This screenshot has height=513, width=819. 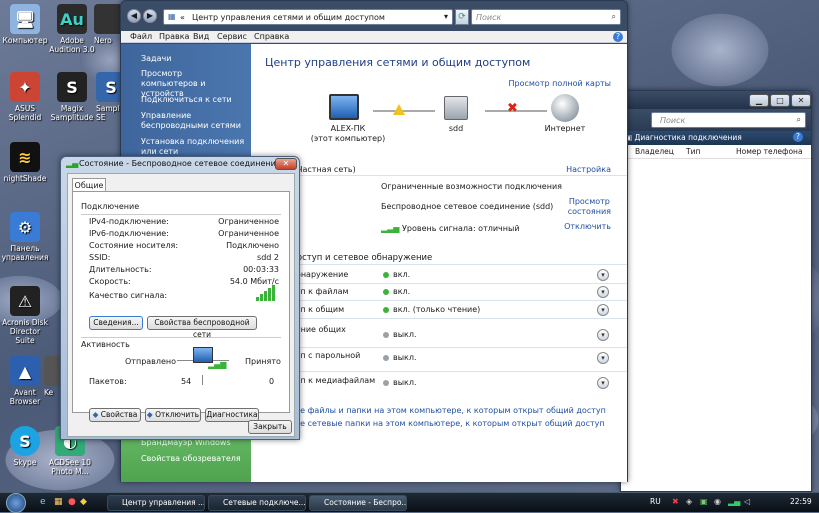 I want to click on row-speed-key: Скорость:, so click(x=110, y=281).